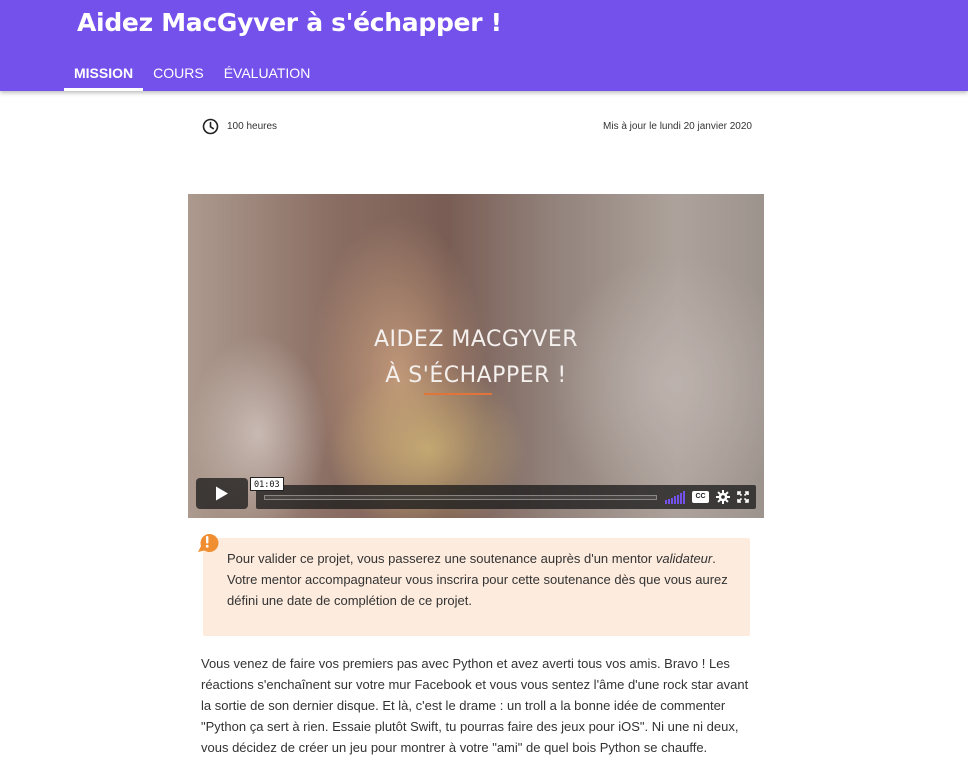 This screenshot has width=968, height=780. Describe the element at coordinates (178, 73) in the screenshot. I see `tab-cours: COURS` at that location.